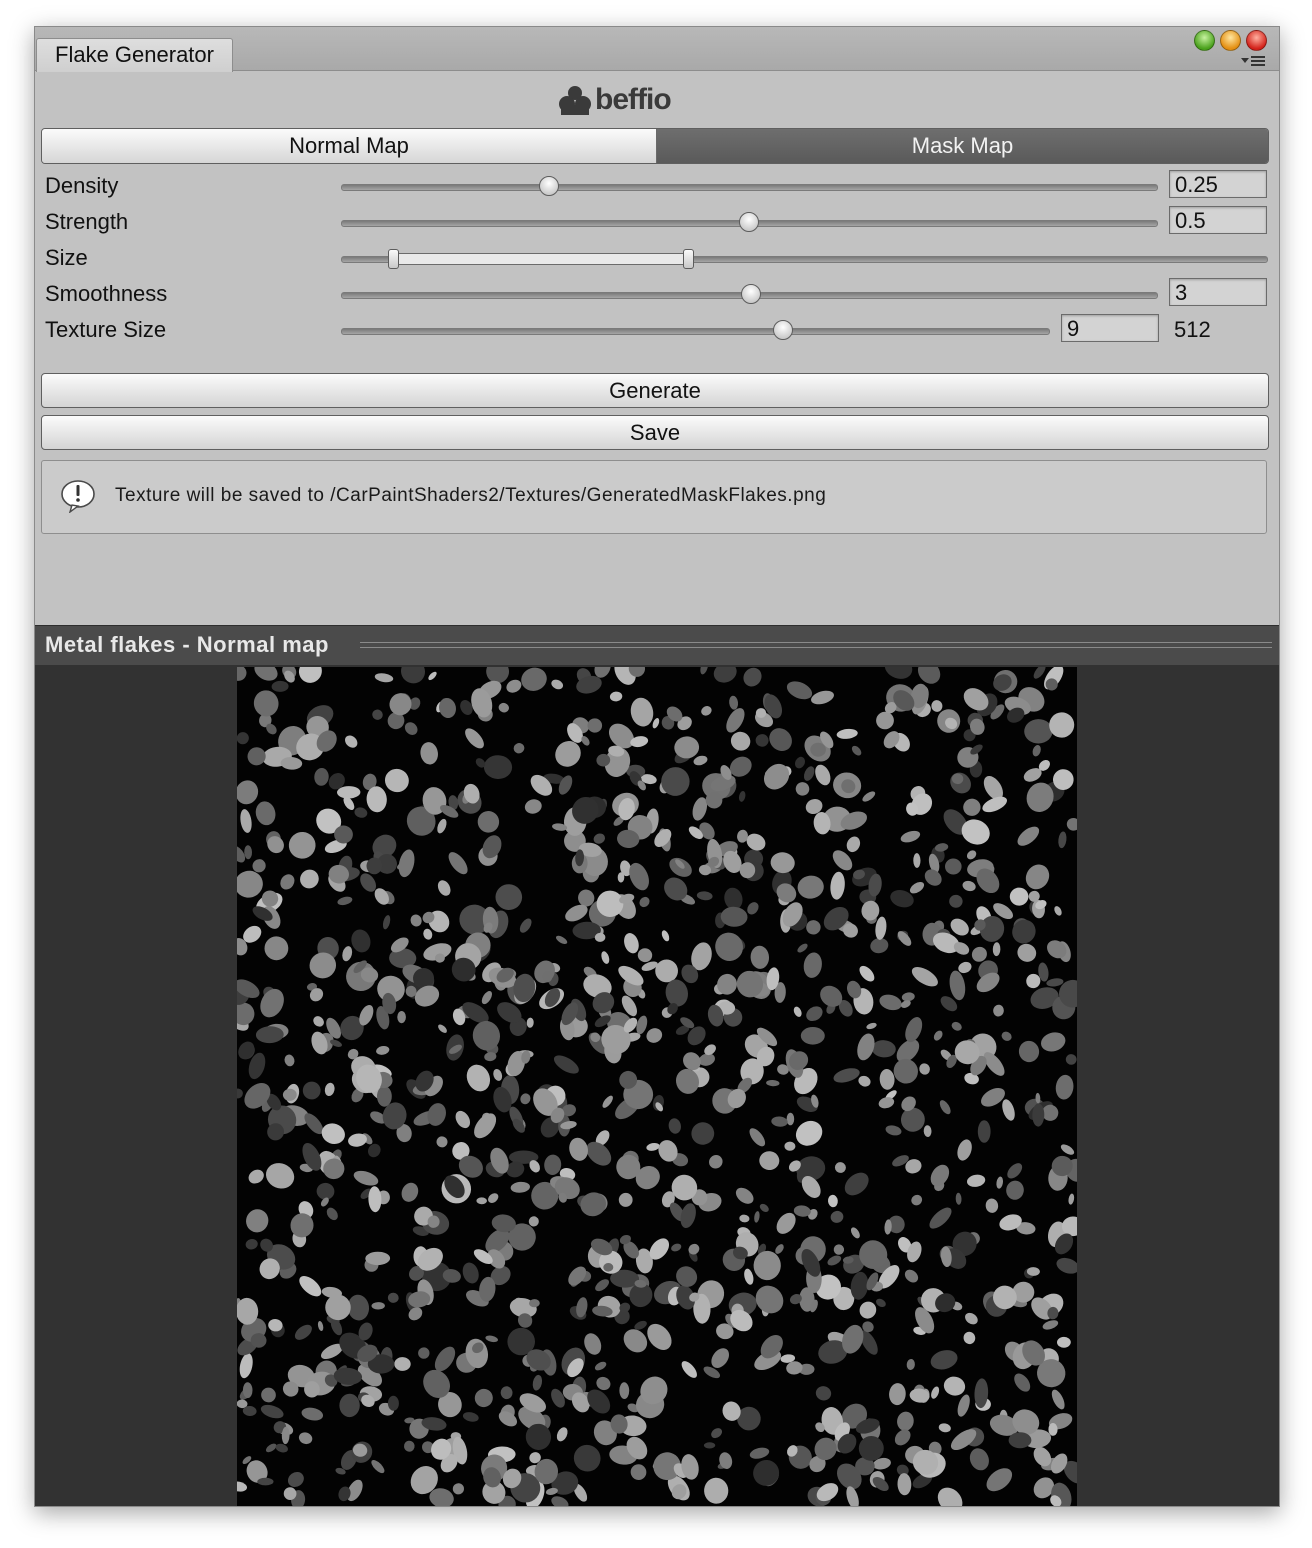 The image size is (1312, 1548). Describe the element at coordinates (1256, 40) in the screenshot. I see `close-button` at that location.